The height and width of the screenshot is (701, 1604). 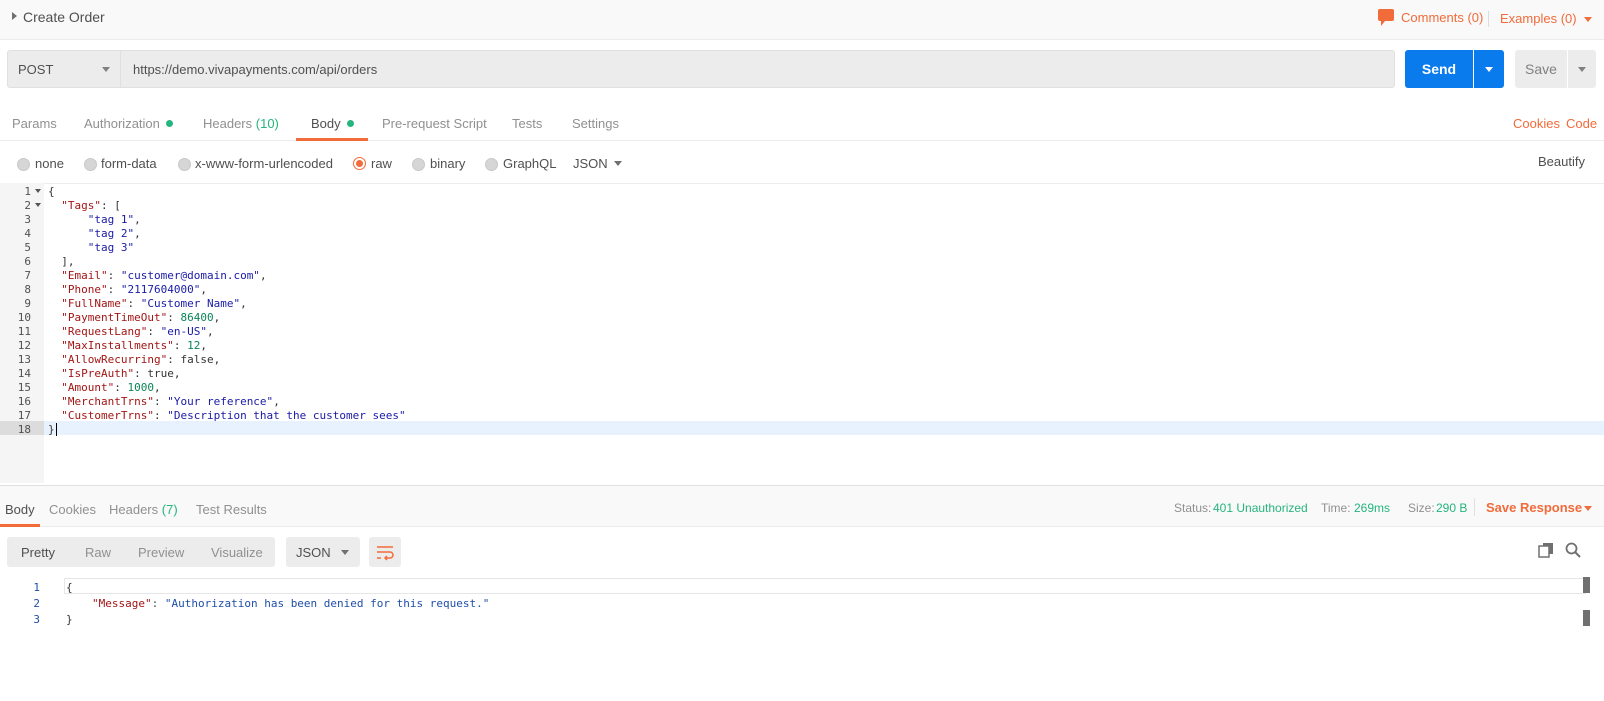 I want to click on status-dot-icon, so click(x=169, y=123).